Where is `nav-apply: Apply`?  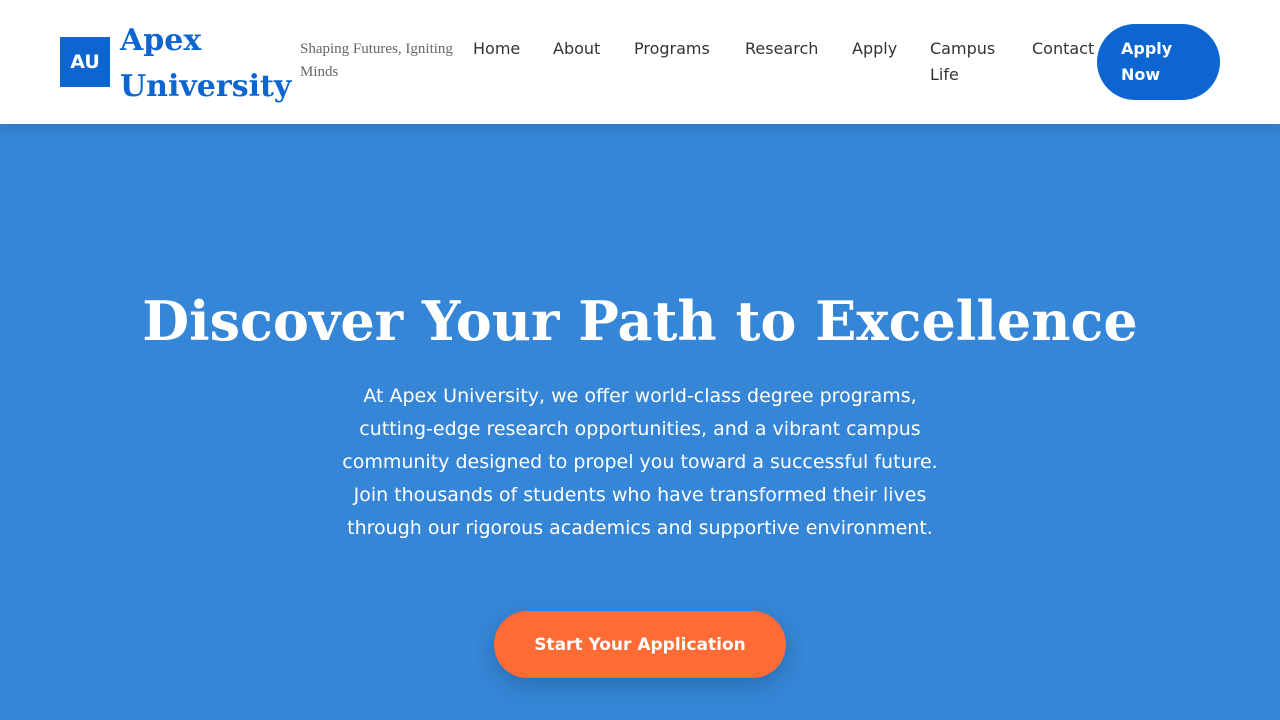
nav-apply: Apply is located at coordinates (874, 49).